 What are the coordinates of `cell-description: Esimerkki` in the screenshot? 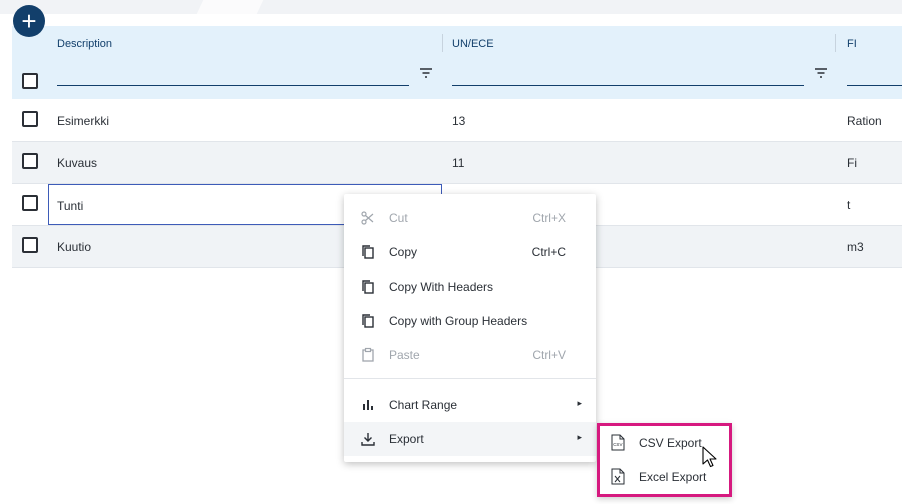 It's located at (83, 121).